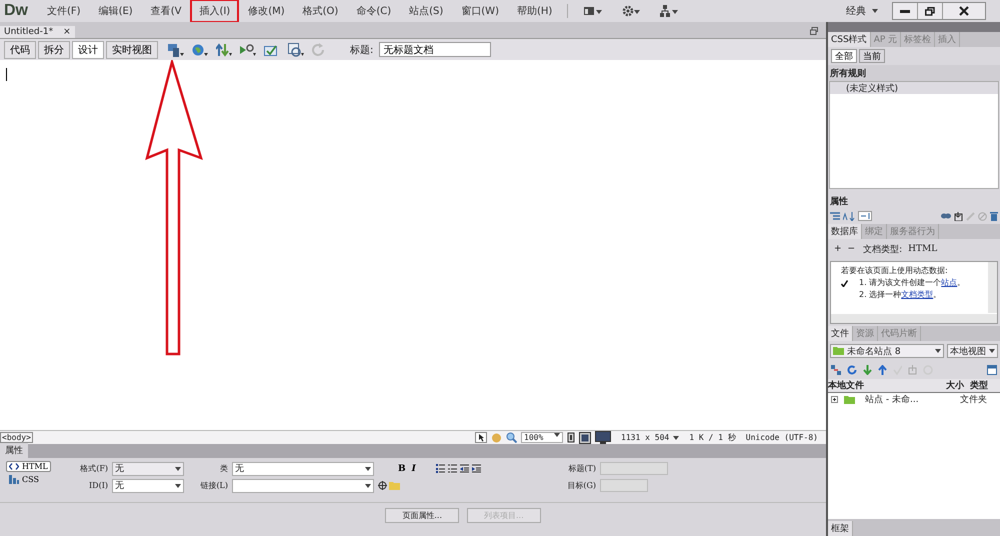 The height and width of the screenshot is (536, 1000). Describe the element at coordinates (116, 11) in the screenshot. I see `menu-item: 编辑(E)` at that location.